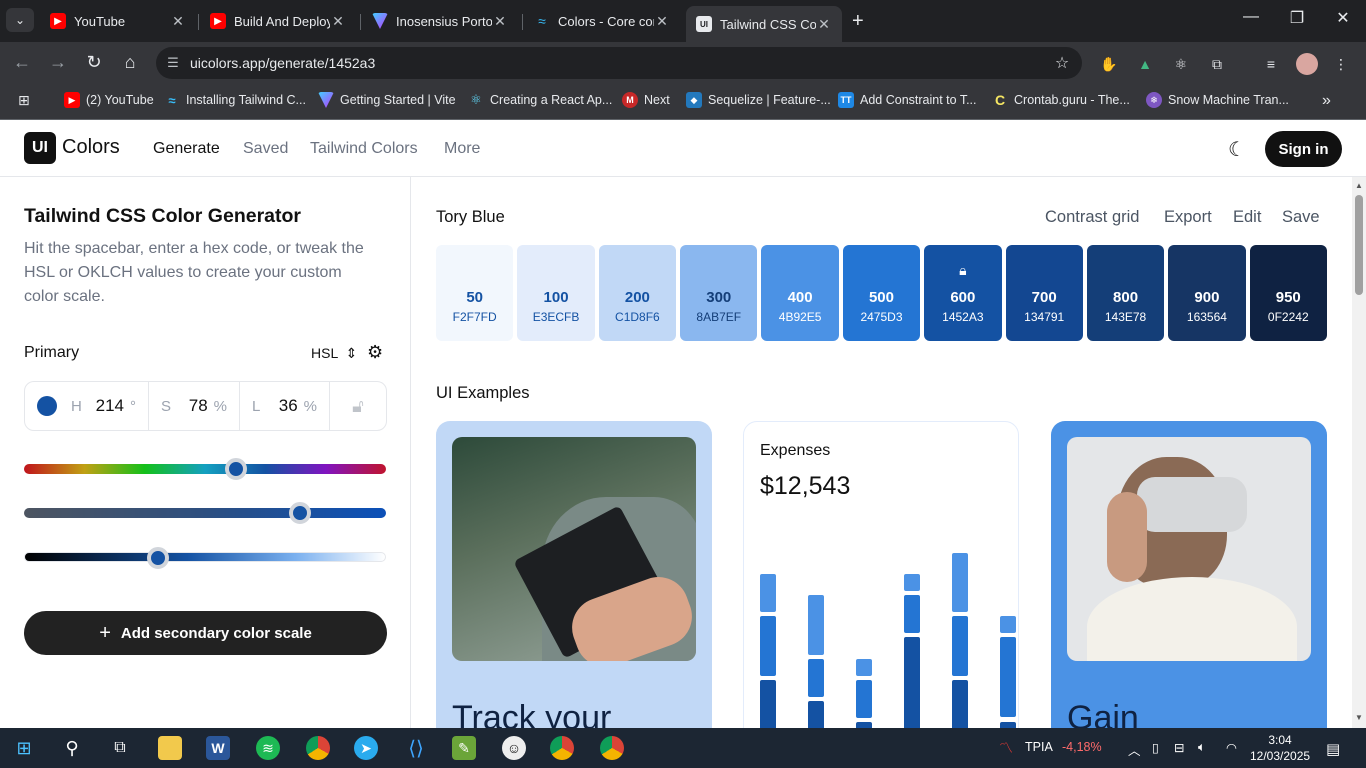  I want to click on save-button: Save, so click(1301, 217).